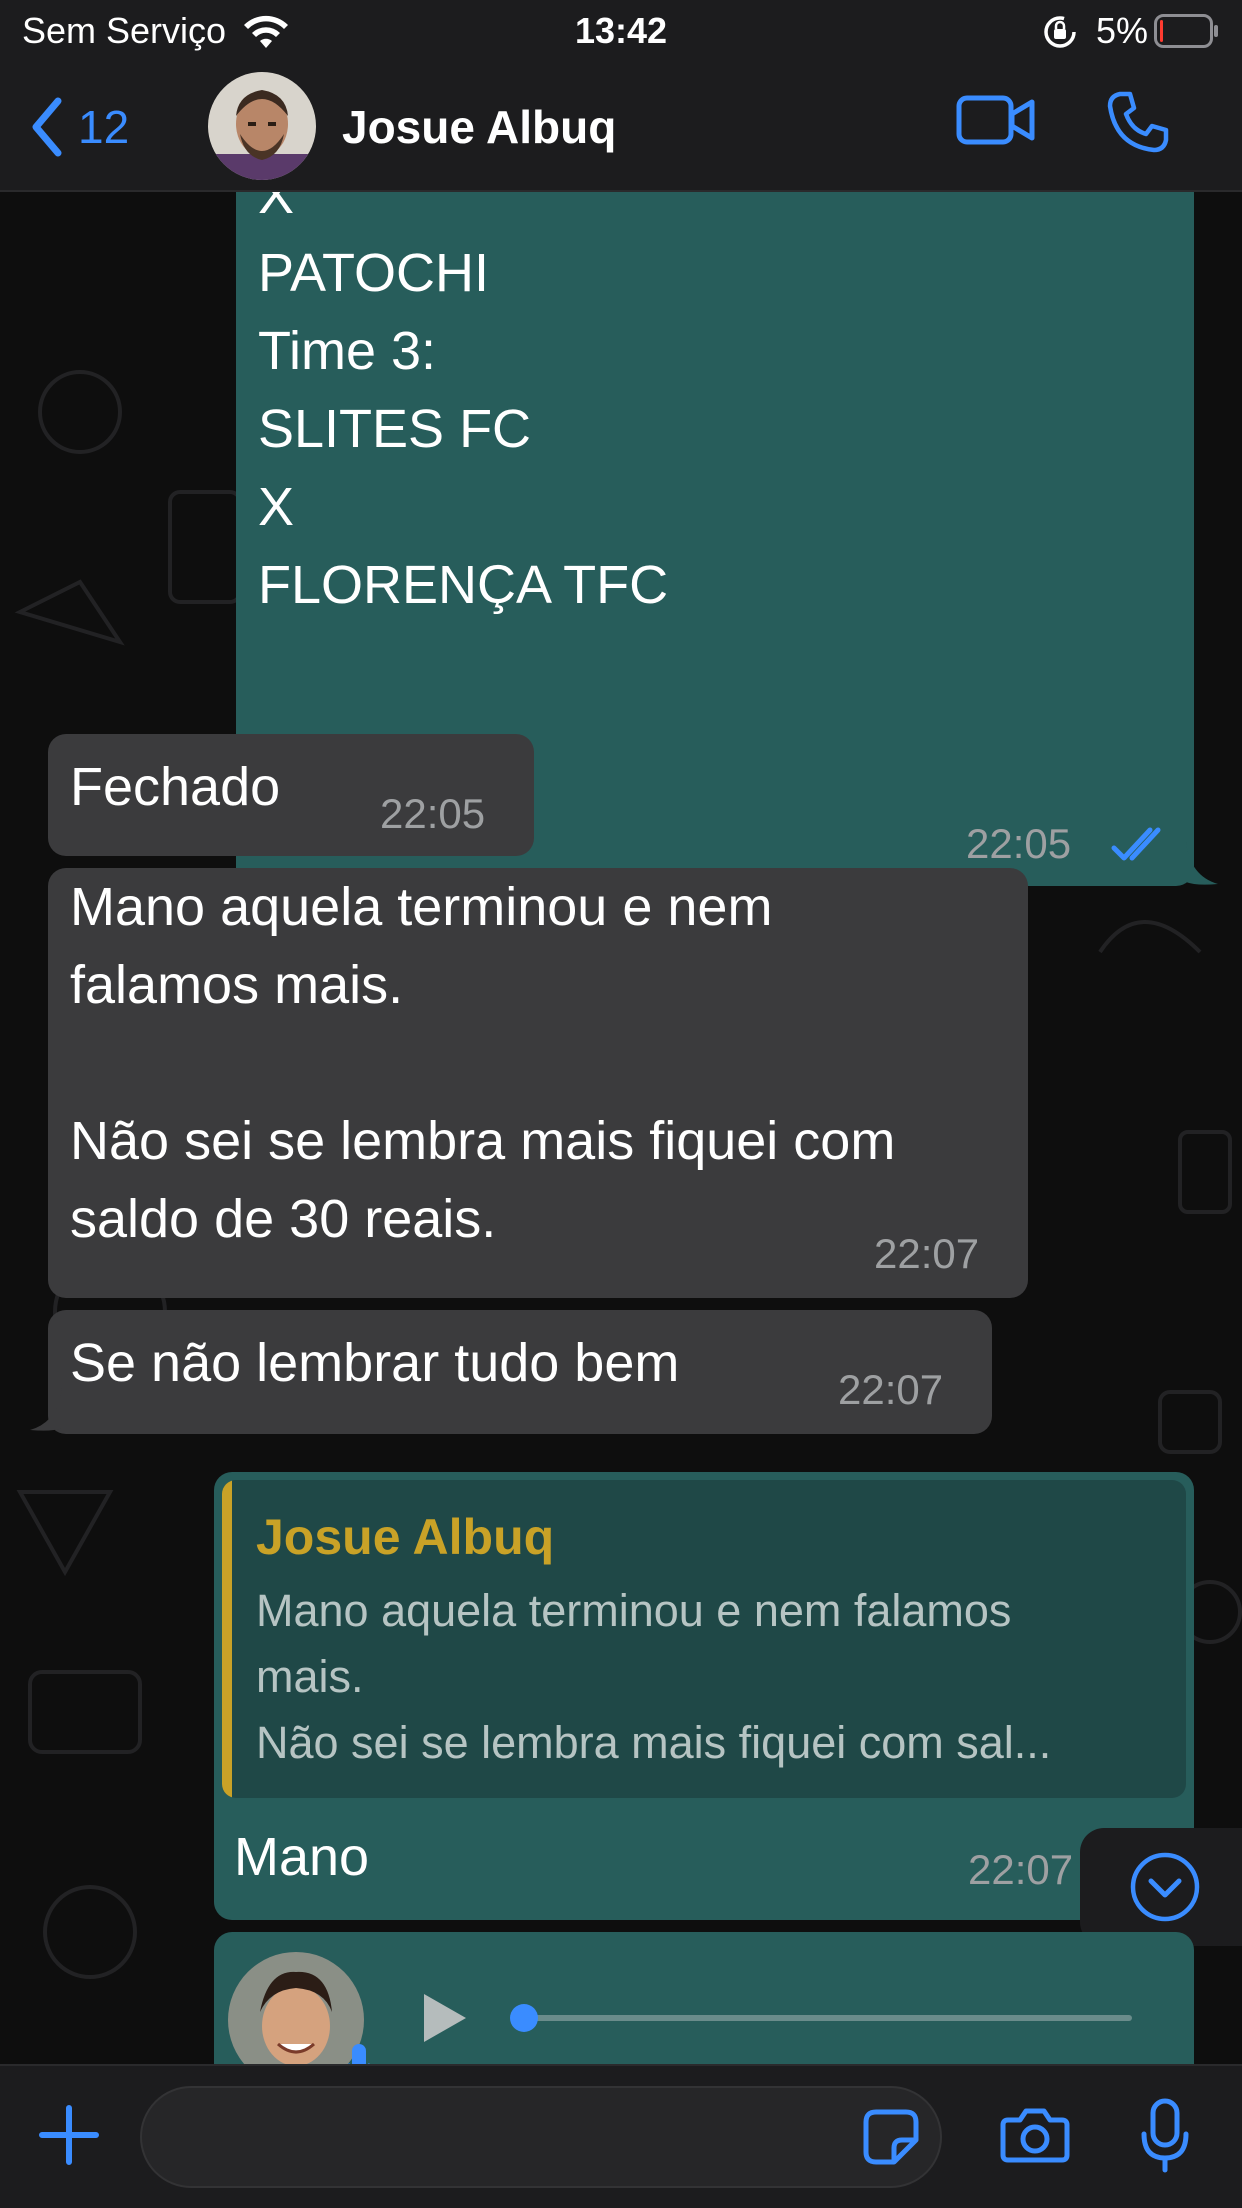 The image size is (1242, 2208). I want to click on phone-icon, so click(1138, 122).